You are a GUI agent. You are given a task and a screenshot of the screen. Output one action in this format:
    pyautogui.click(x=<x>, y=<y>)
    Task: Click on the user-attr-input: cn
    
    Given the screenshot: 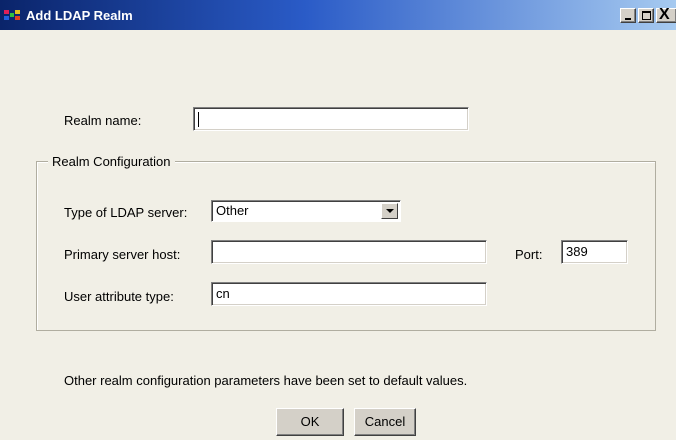 What is the action you would take?
    pyautogui.click(x=349, y=294)
    